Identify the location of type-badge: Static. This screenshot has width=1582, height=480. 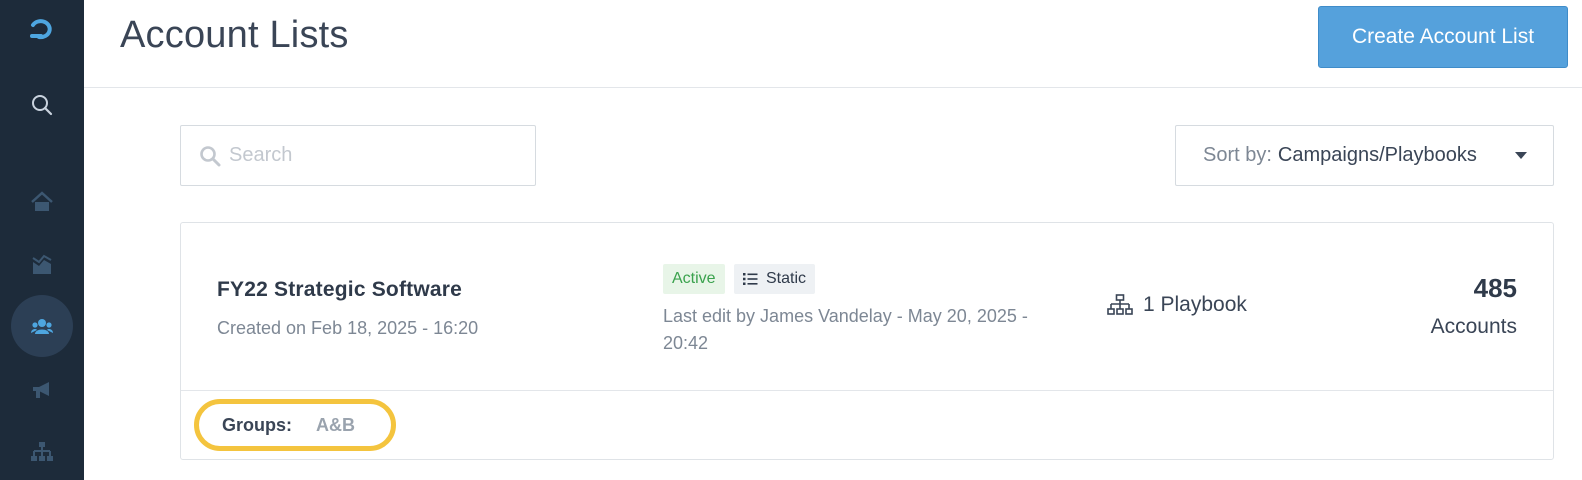
(775, 279).